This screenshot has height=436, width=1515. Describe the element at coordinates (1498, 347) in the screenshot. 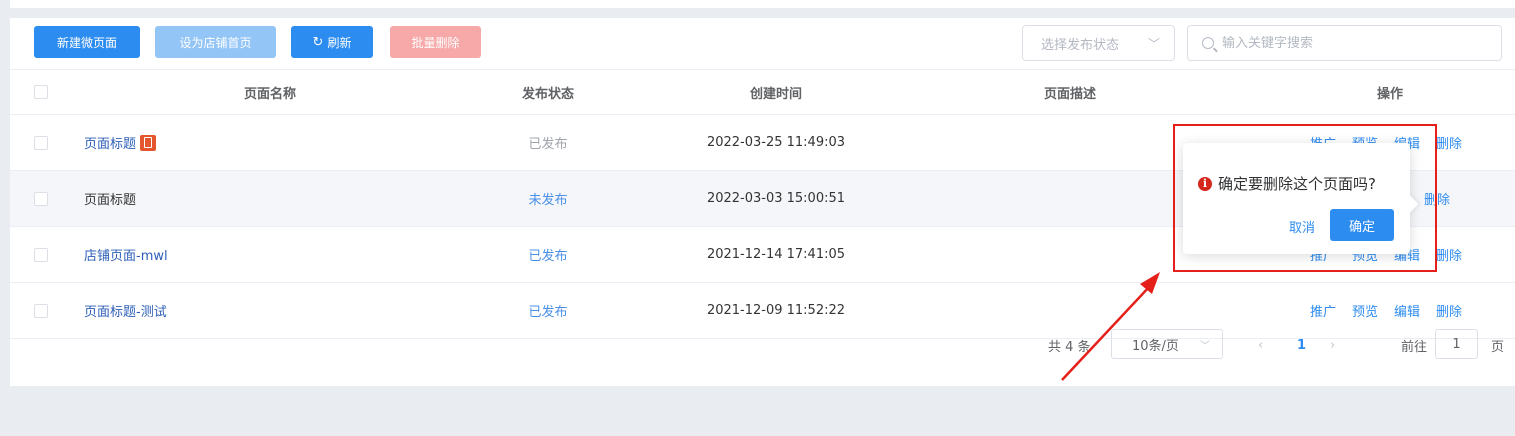

I see `page-suffix: 页` at that location.